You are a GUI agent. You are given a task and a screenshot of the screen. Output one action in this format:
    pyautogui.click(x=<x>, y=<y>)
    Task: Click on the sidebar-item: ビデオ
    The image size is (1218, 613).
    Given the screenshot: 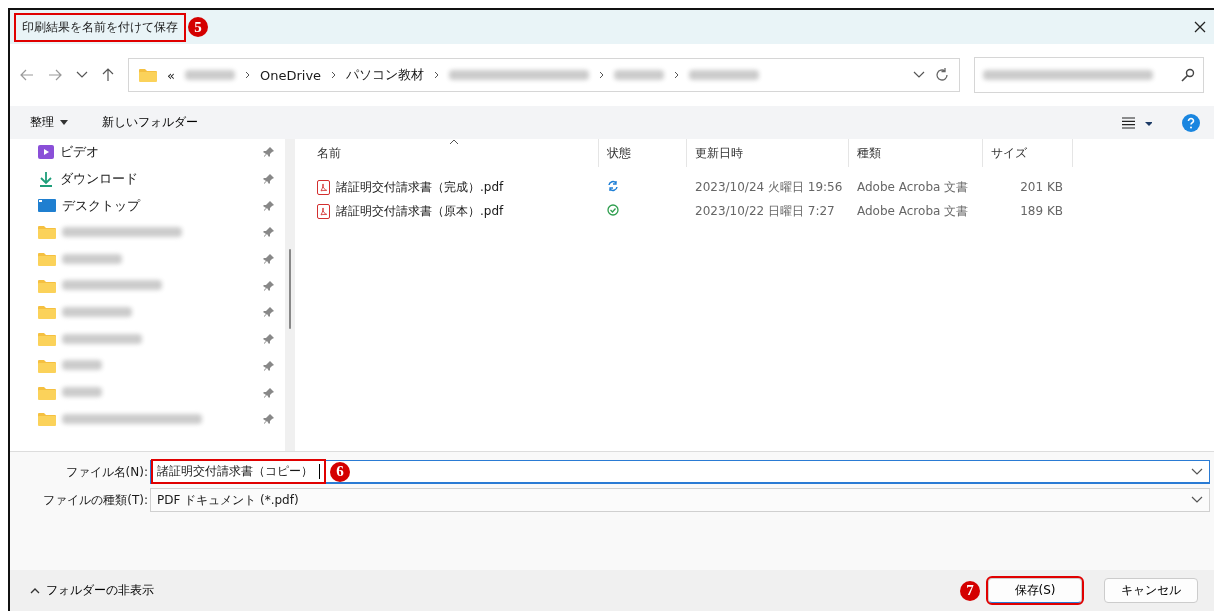 What is the action you would take?
    pyautogui.click(x=158, y=152)
    